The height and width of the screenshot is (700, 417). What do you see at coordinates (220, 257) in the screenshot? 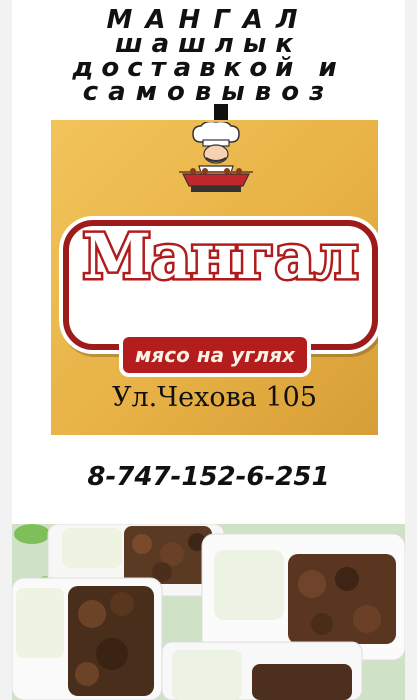
I see `brand-name: Мангал` at bounding box center [220, 257].